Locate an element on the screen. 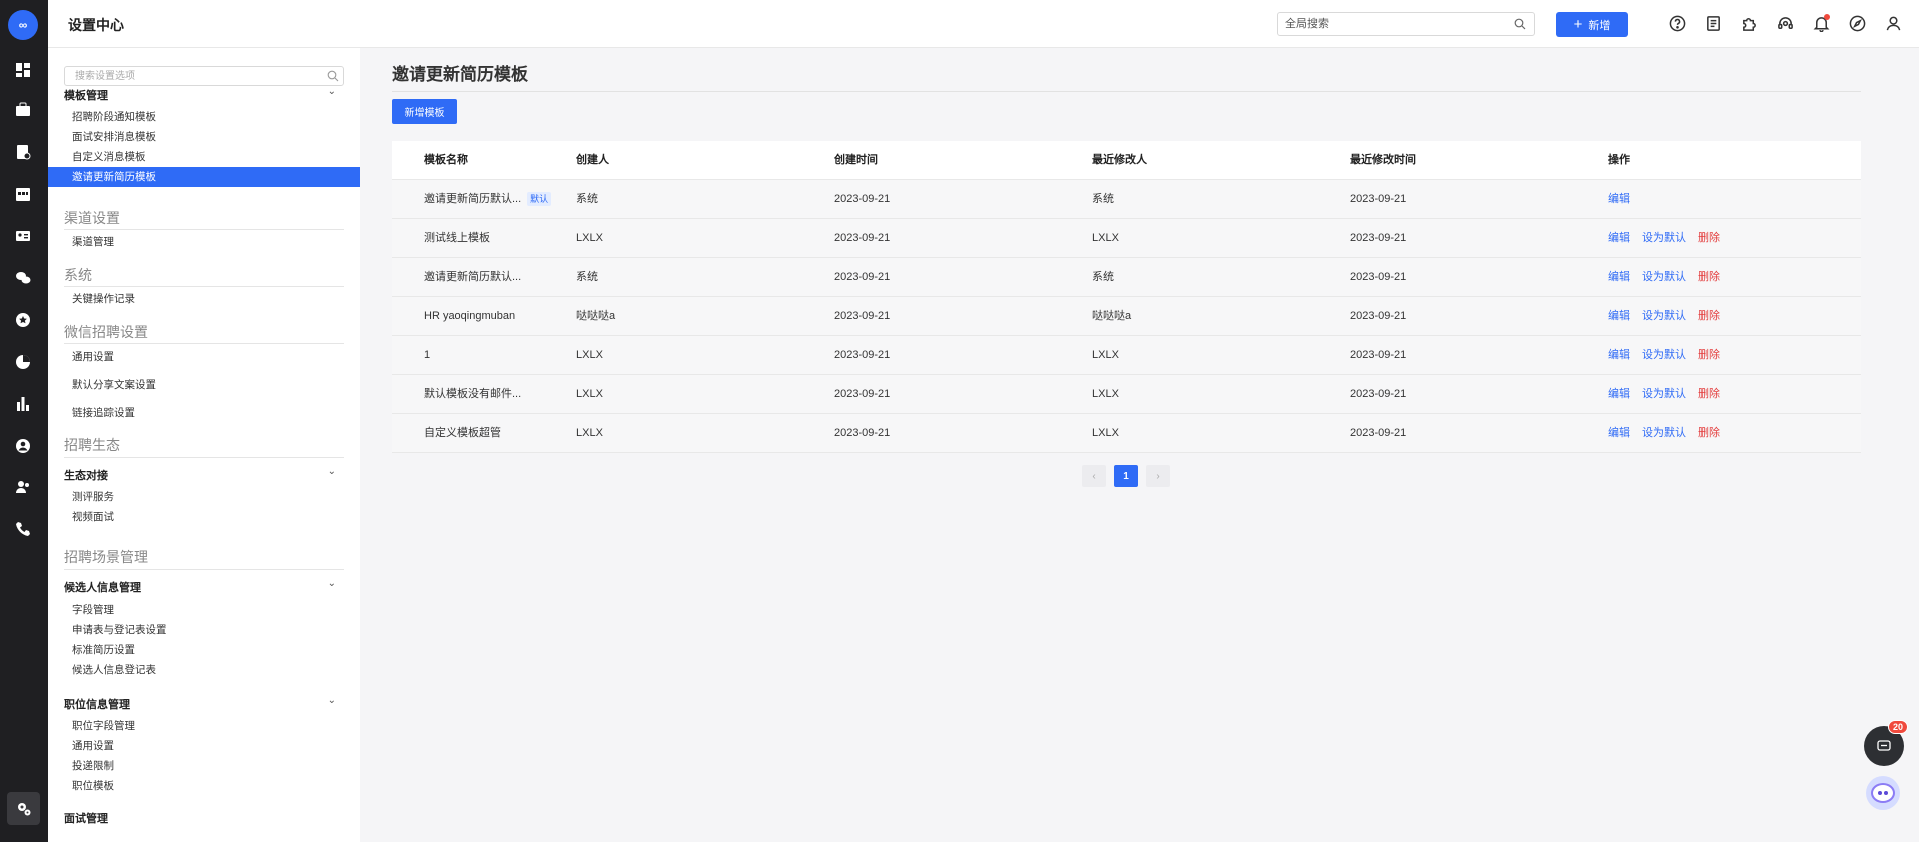  settings-search-input is located at coordinates (185, 76).